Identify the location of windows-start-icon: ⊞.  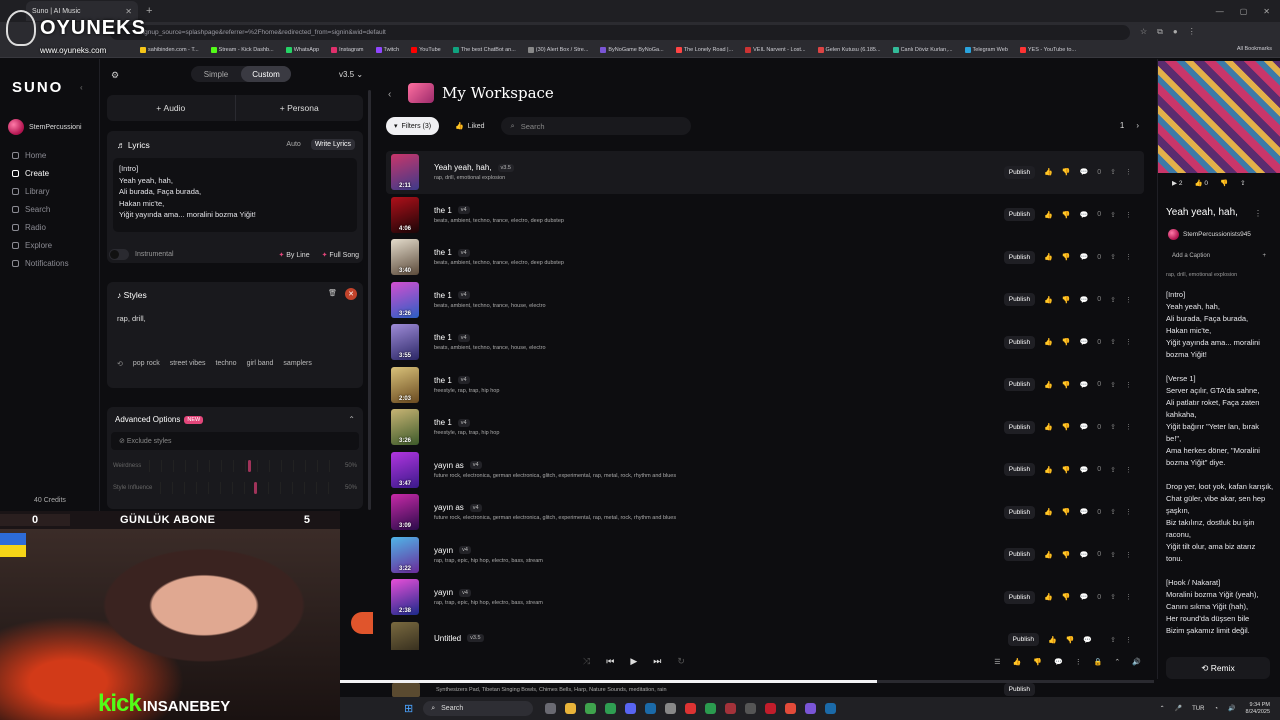
(408, 708).